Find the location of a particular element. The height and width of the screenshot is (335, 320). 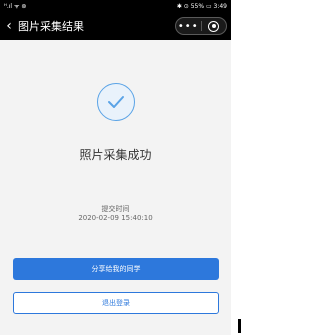

close-mini-program-button is located at coordinates (214, 26).